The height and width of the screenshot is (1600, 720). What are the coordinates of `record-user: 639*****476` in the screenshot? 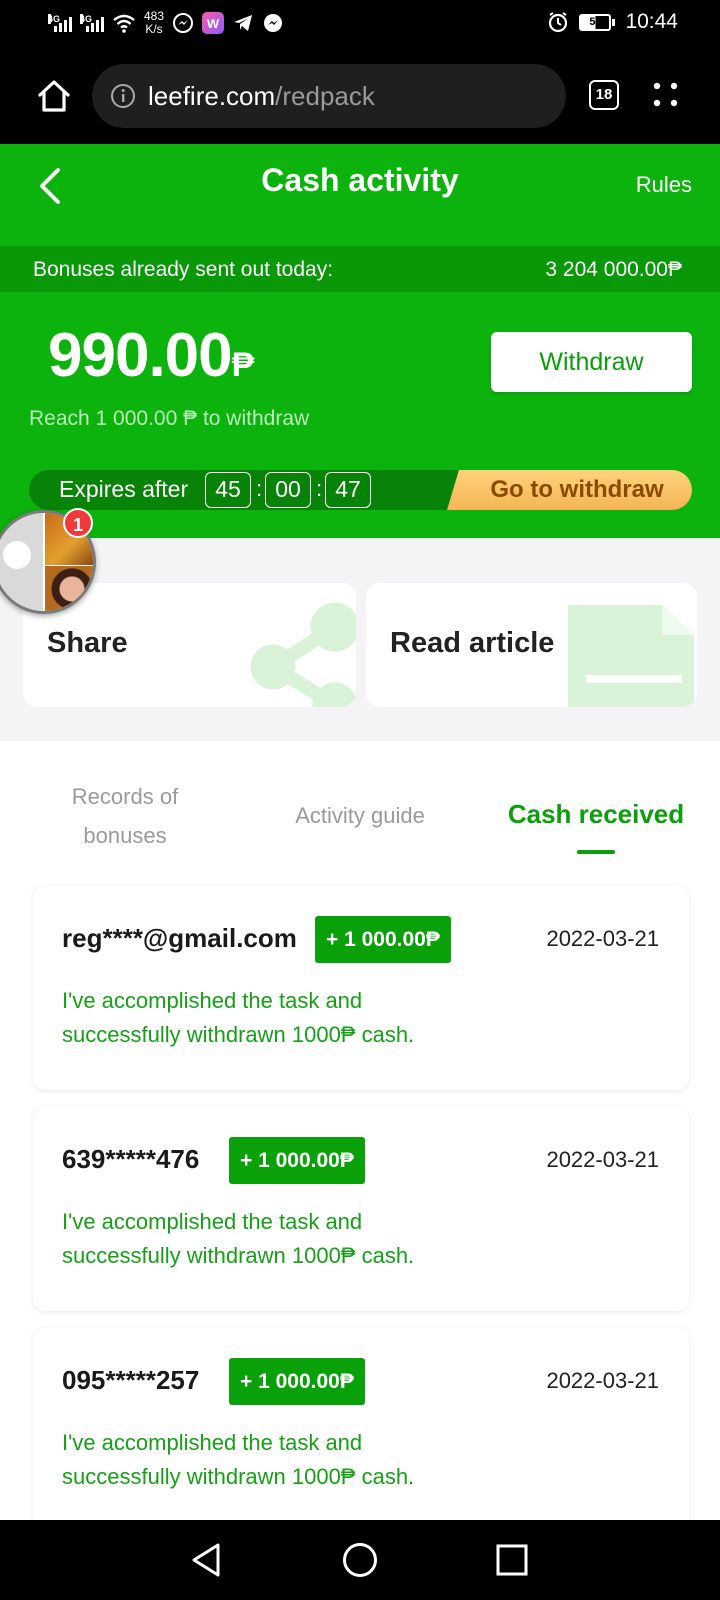 It's located at (131, 1159).